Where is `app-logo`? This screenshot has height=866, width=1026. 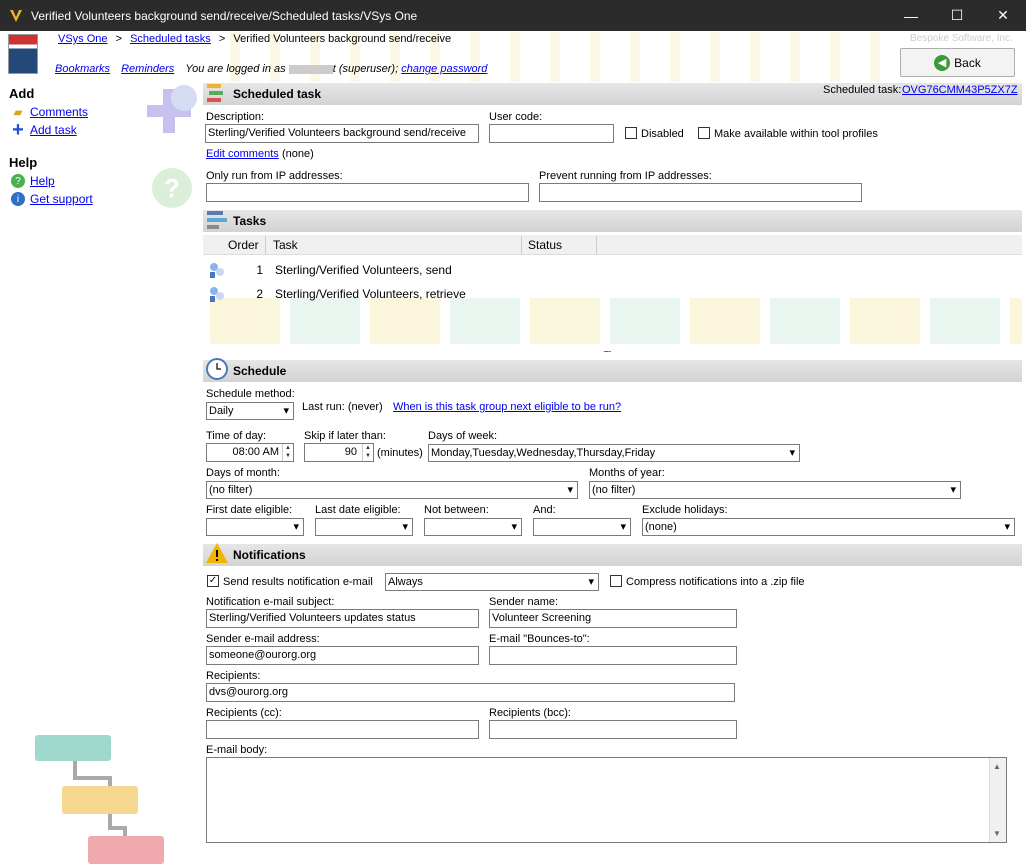
app-logo is located at coordinates (23, 54).